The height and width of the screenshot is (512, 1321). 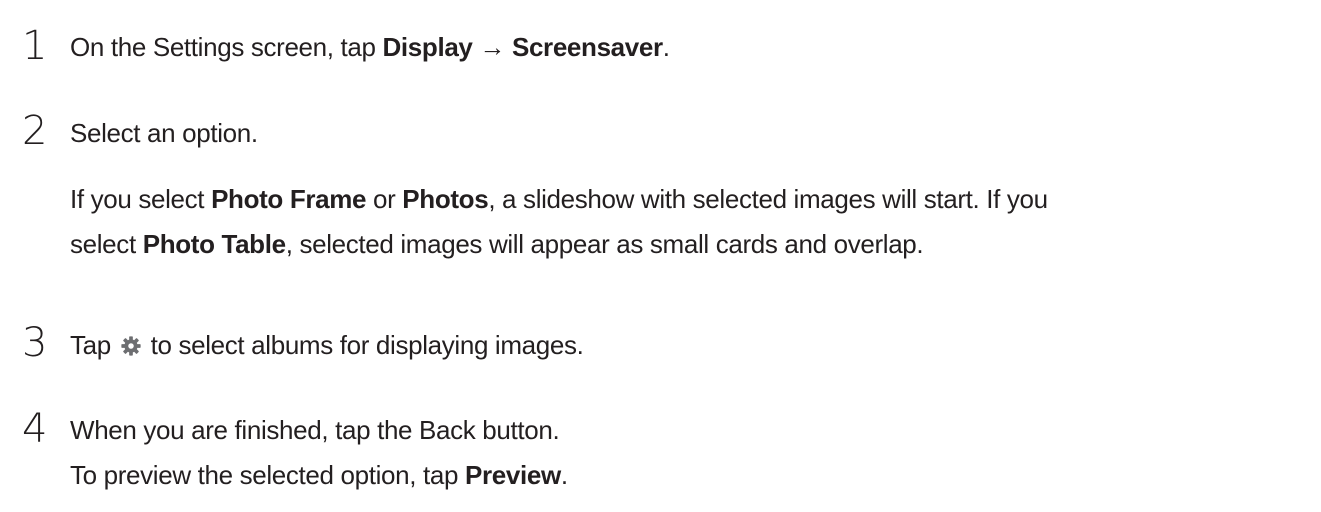 I want to click on step-text: Select an option., so click(x=164, y=133).